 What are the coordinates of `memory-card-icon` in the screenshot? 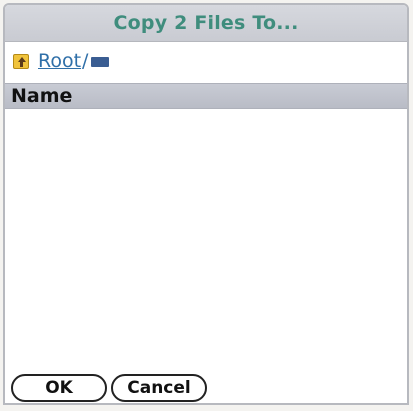 It's located at (100, 62).